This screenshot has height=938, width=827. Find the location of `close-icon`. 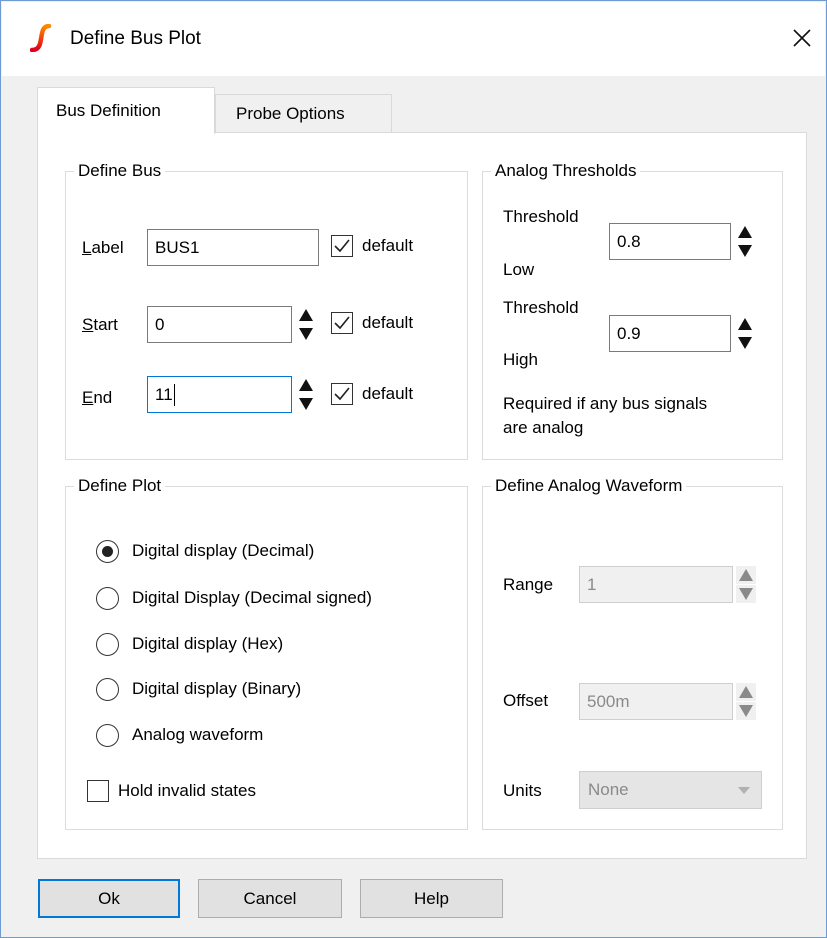

close-icon is located at coordinates (802, 38).